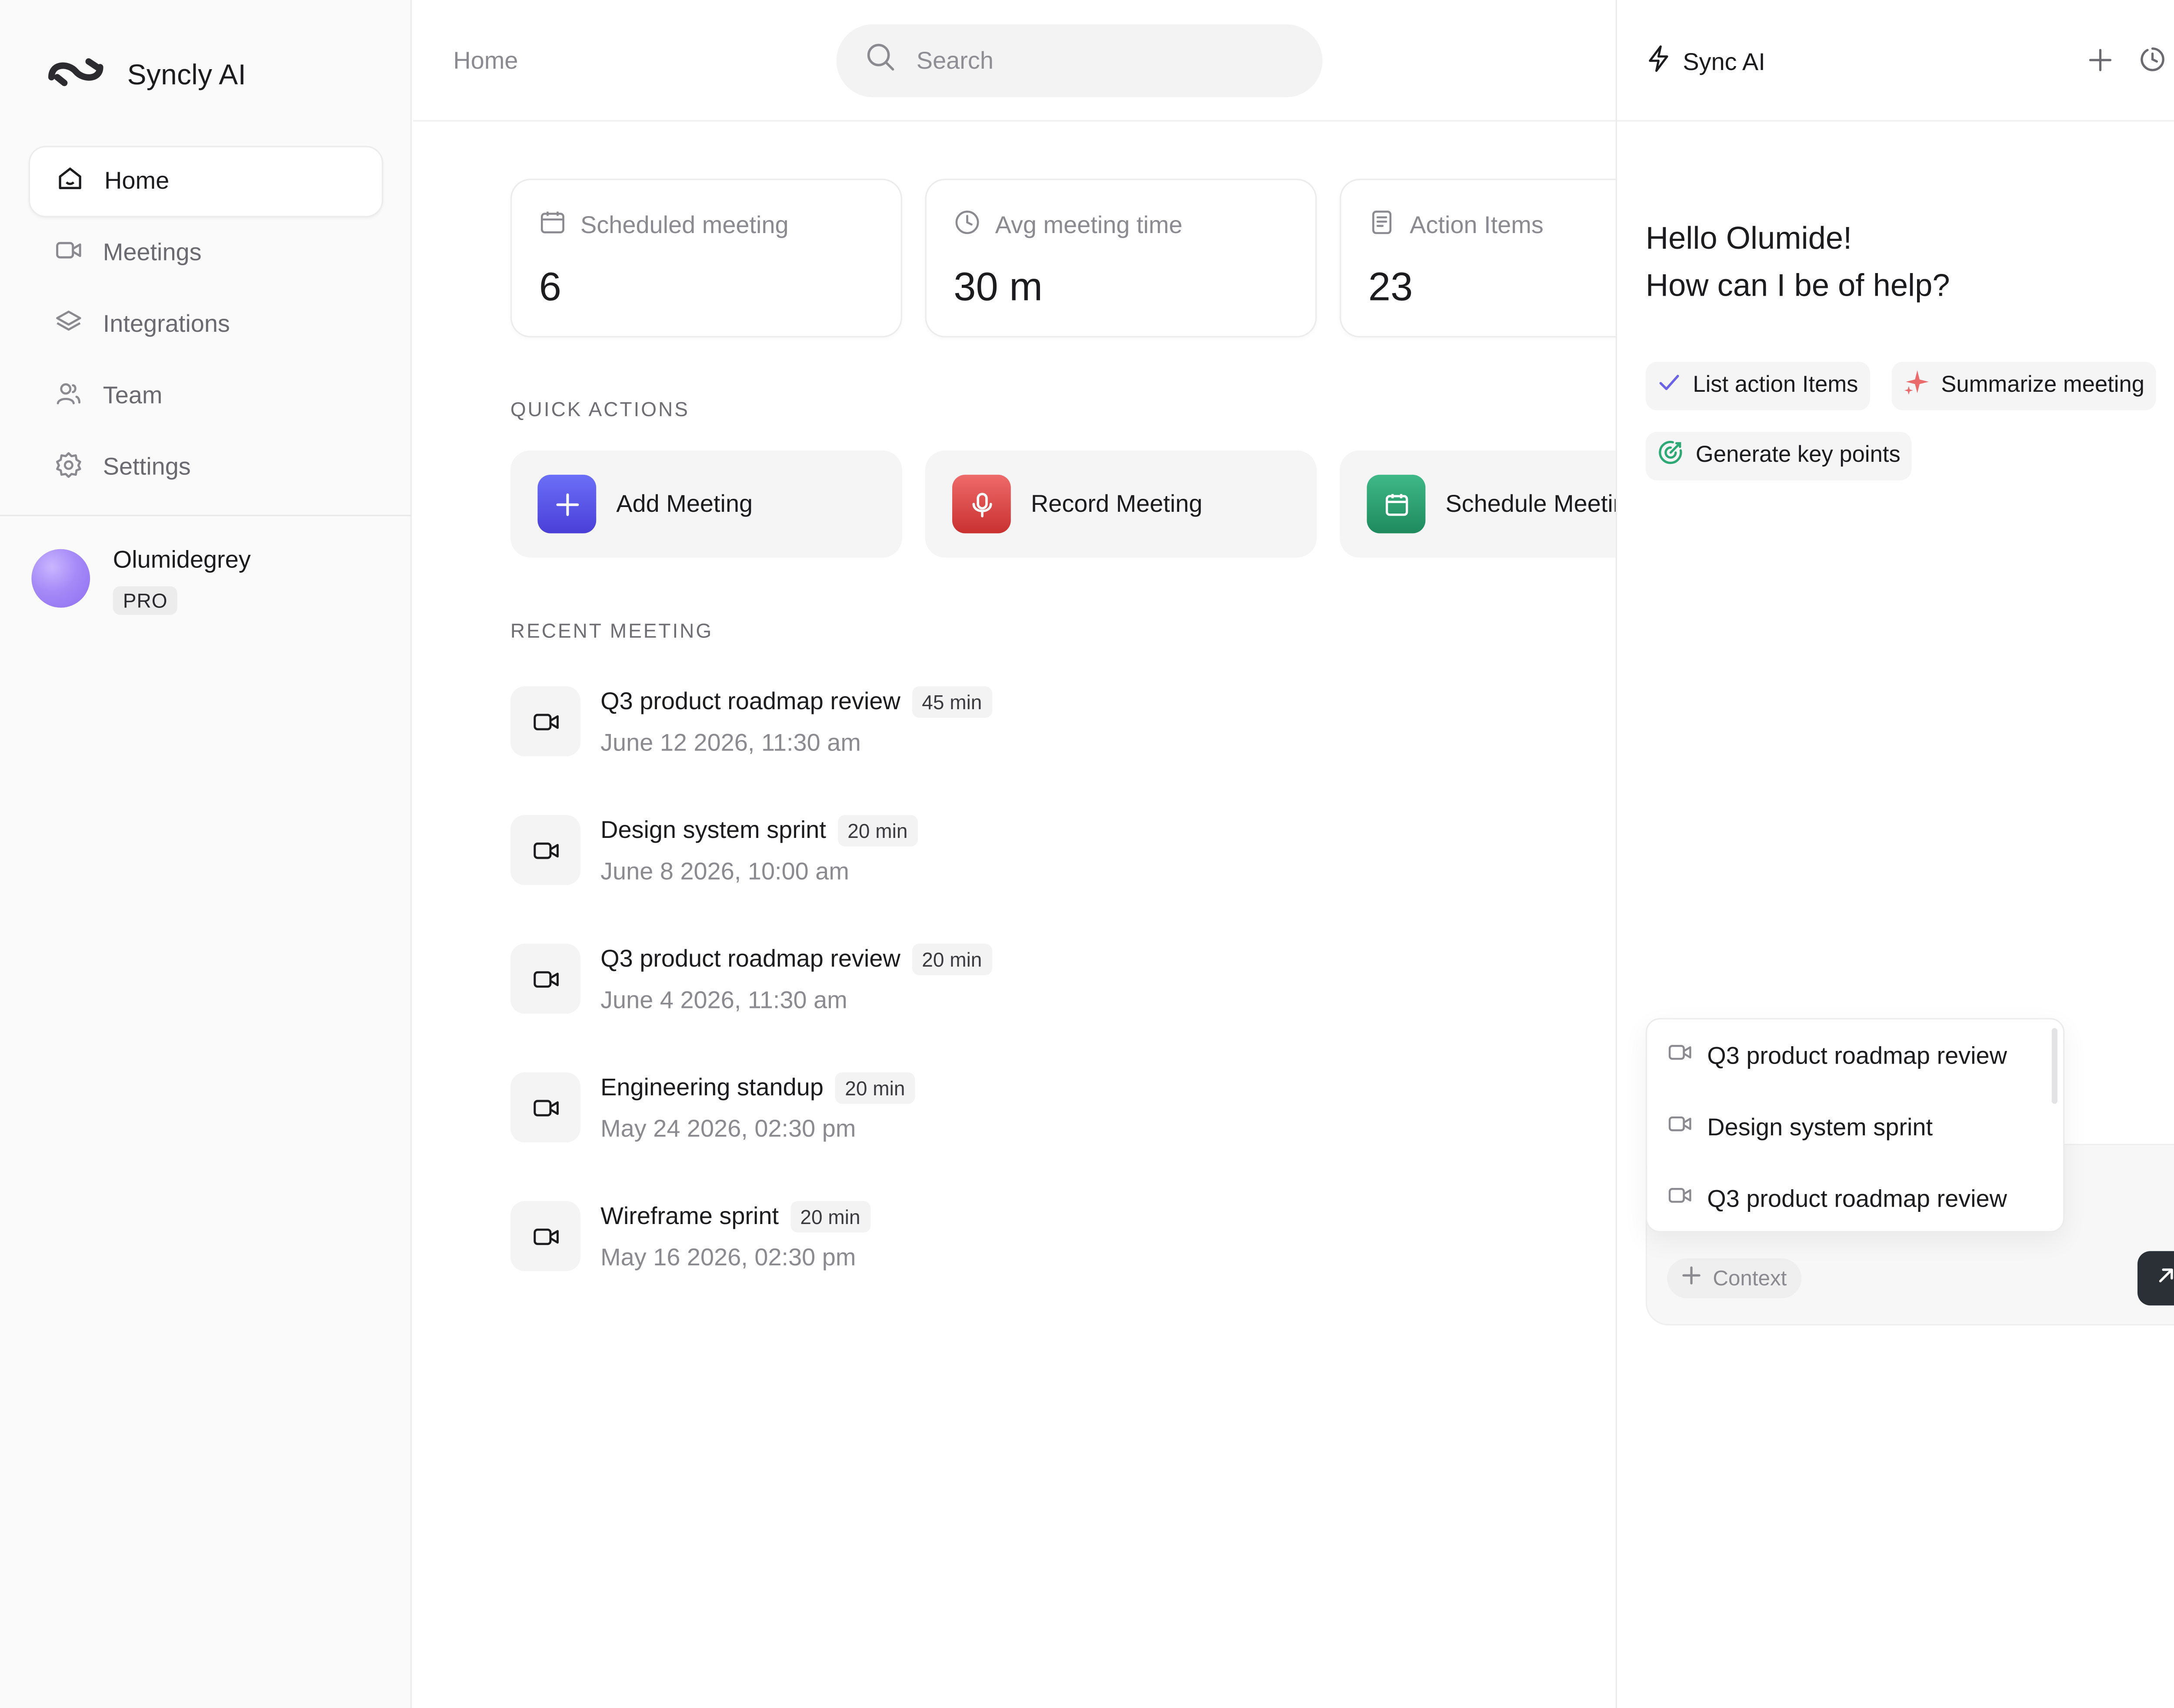  What do you see at coordinates (730, 743) in the screenshot?
I see `meeting-date: June 12 2026, 11:30 am` at bounding box center [730, 743].